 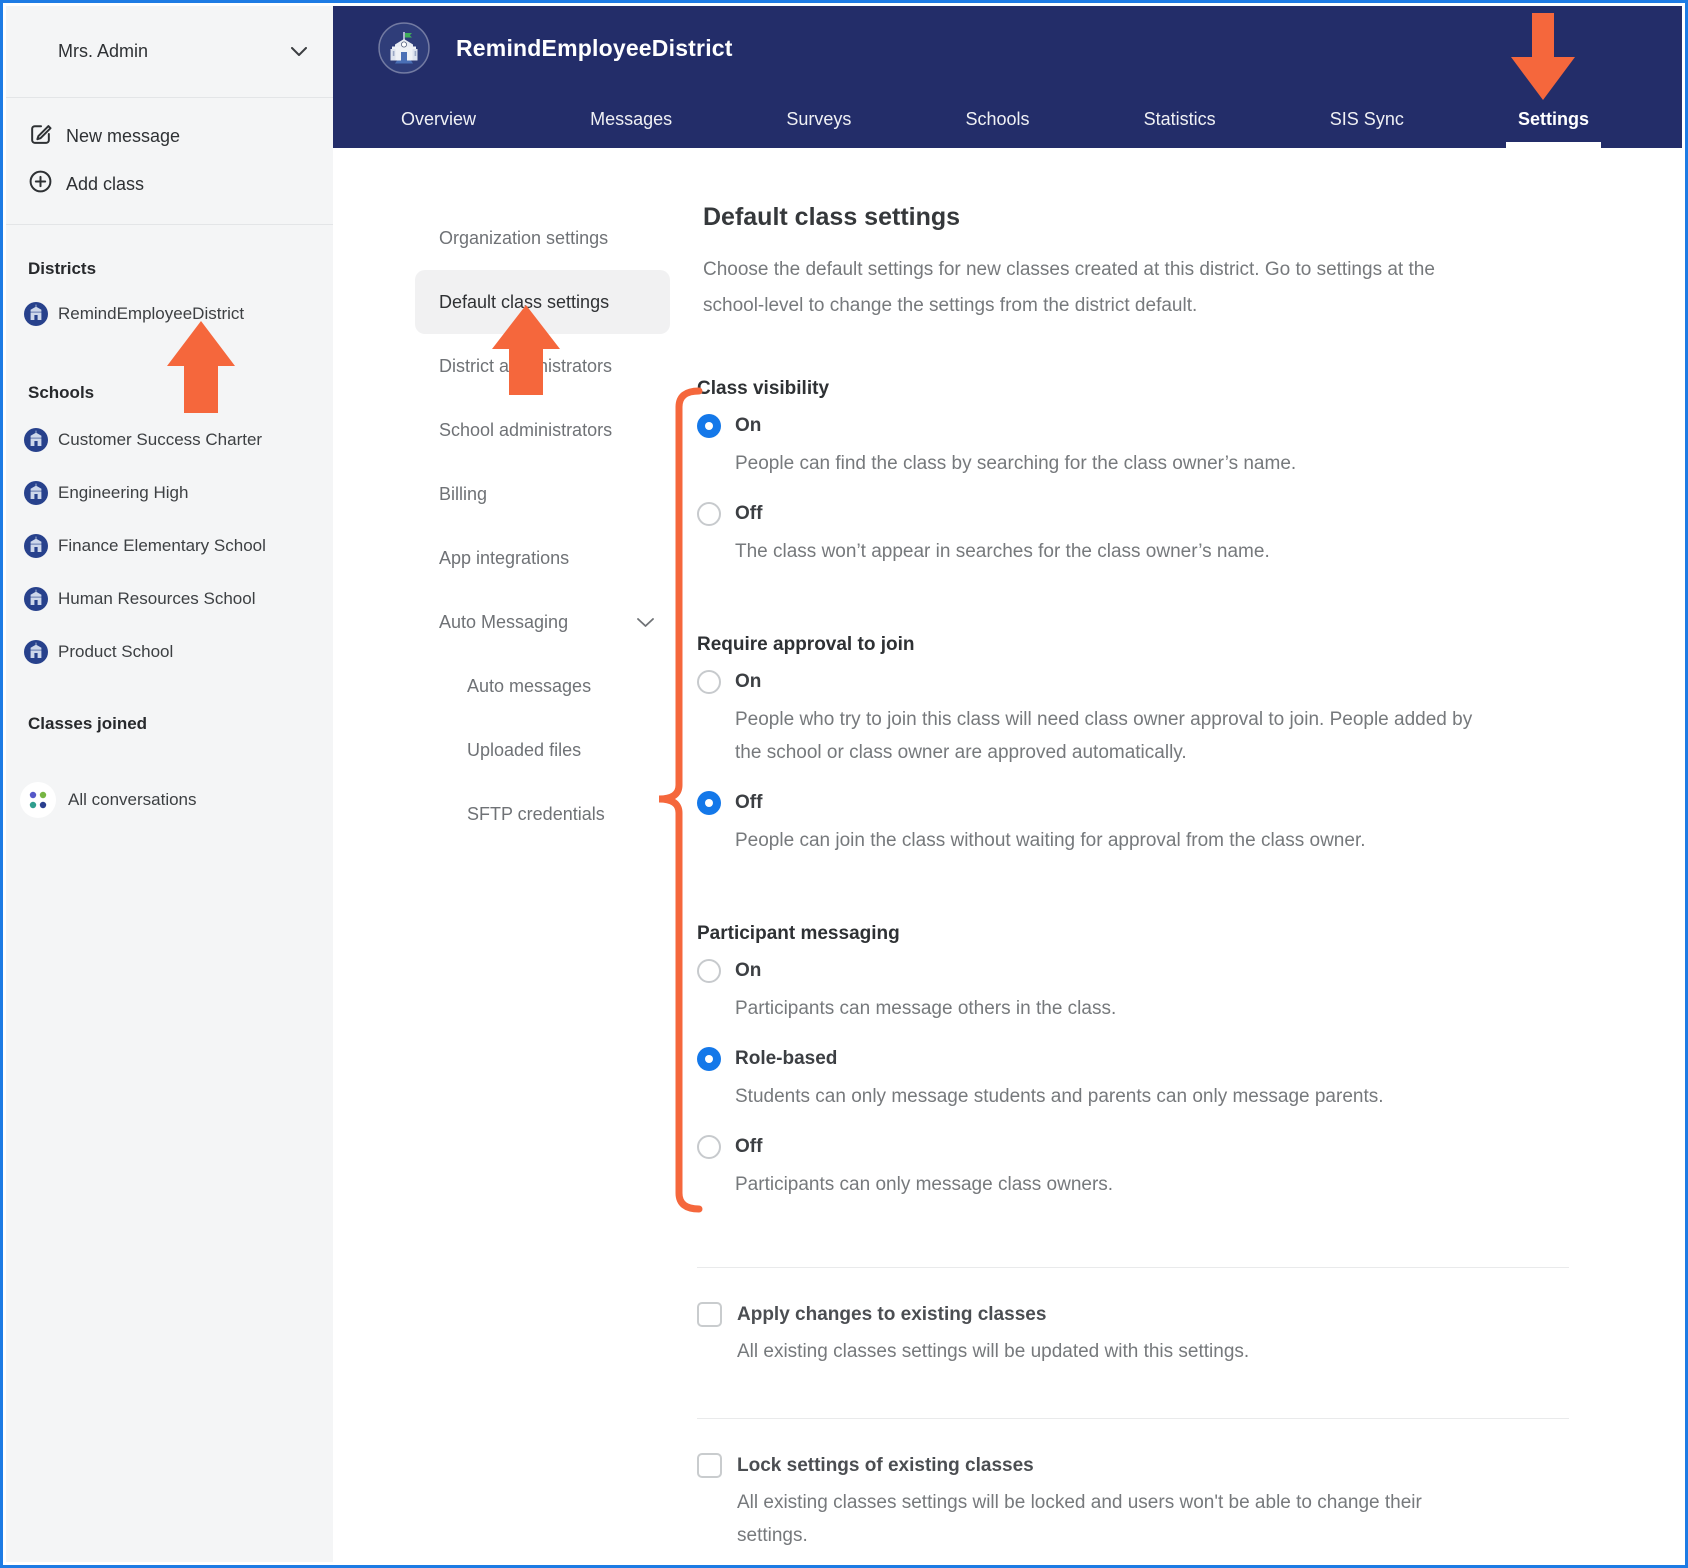 What do you see at coordinates (504, 621) in the screenshot?
I see `auto-messaging-label: Auto Messaging` at bounding box center [504, 621].